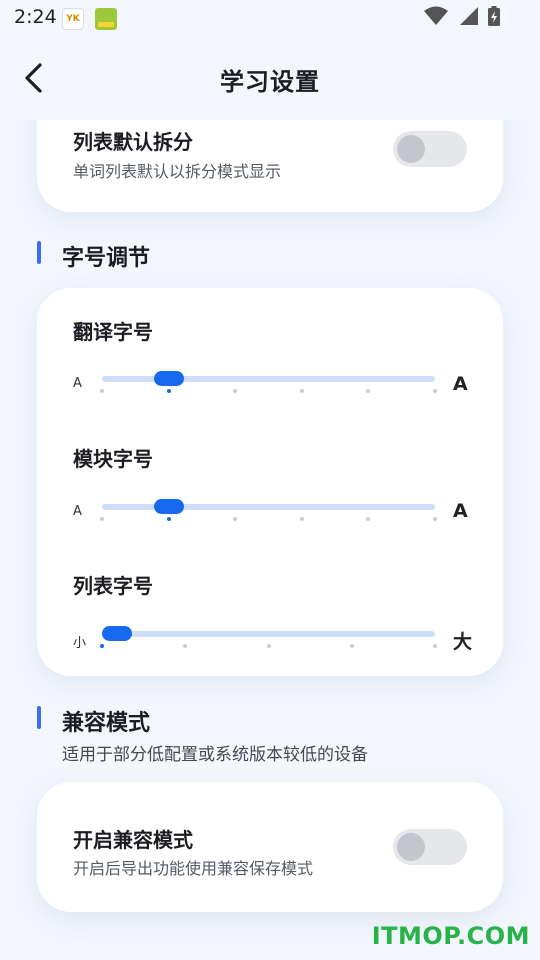 The height and width of the screenshot is (960, 540). I want to click on compat-setting-subtitle: 开启后导出功能使用兼容保存模式, so click(193, 868).